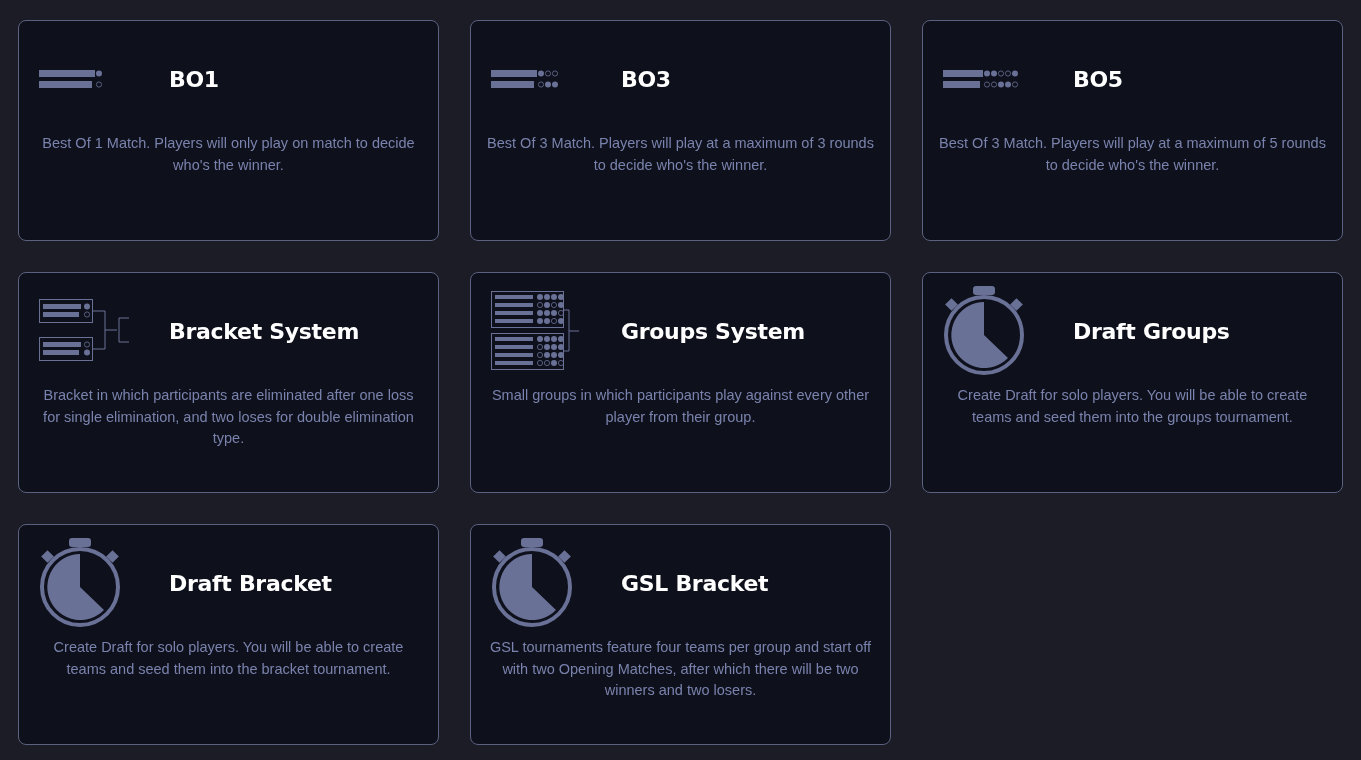  I want to click on mode-card: BO1 Best Of 1 Match. Players will only play on match to decide who's the winner., so click(228, 130).